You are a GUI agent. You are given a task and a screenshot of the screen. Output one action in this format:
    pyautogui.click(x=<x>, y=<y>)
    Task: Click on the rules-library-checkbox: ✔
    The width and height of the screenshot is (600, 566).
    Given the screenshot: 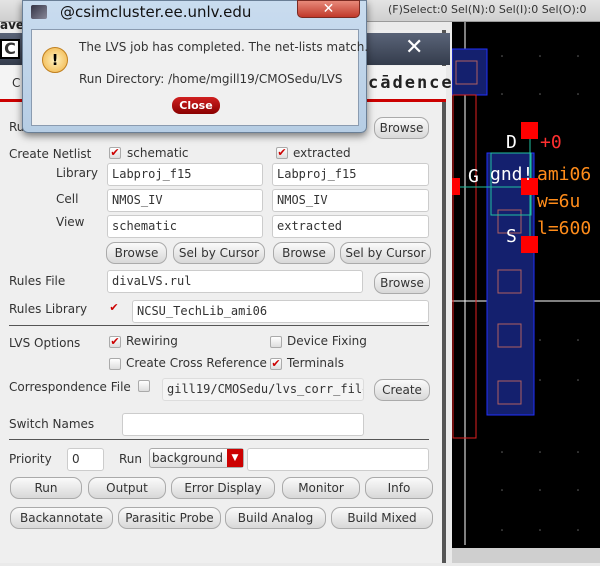 What is the action you would take?
    pyautogui.click(x=114, y=308)
    